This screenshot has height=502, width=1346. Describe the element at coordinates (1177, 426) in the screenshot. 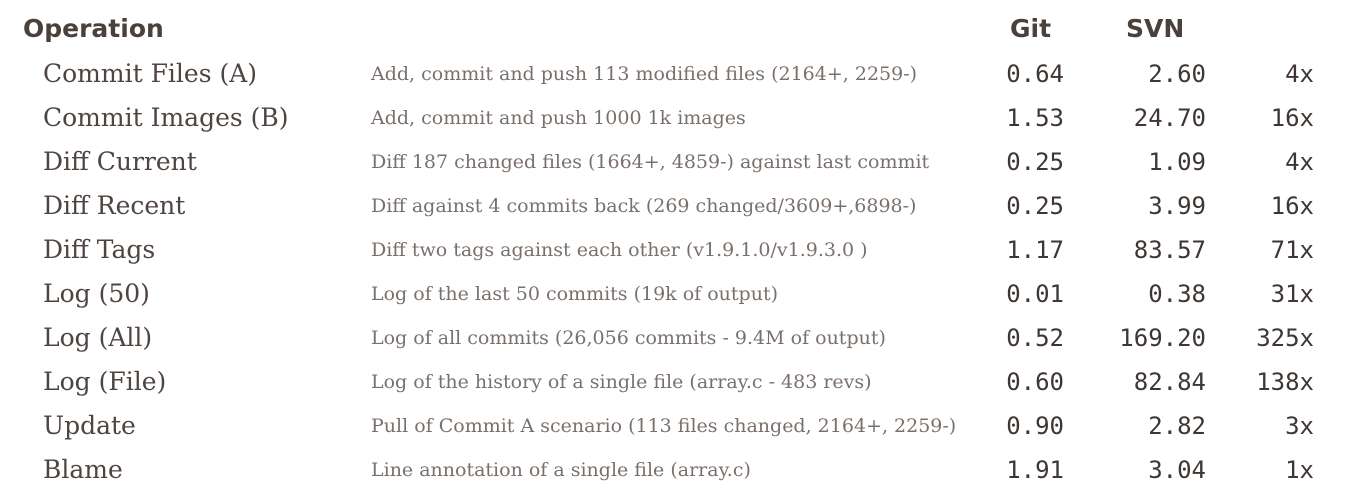

I see `svn-time-cell: 2.82` at that location.